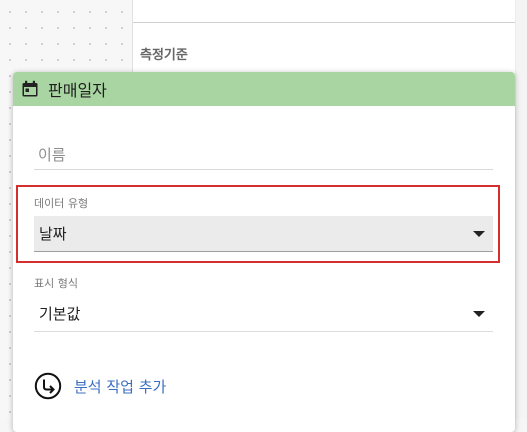 Image resolution: width=527 pixels, height=432 pixels. What do you see at coordinates (521, 209) in the screenshot?
I see `background-scrollbar` at bounding box center [521, 209].